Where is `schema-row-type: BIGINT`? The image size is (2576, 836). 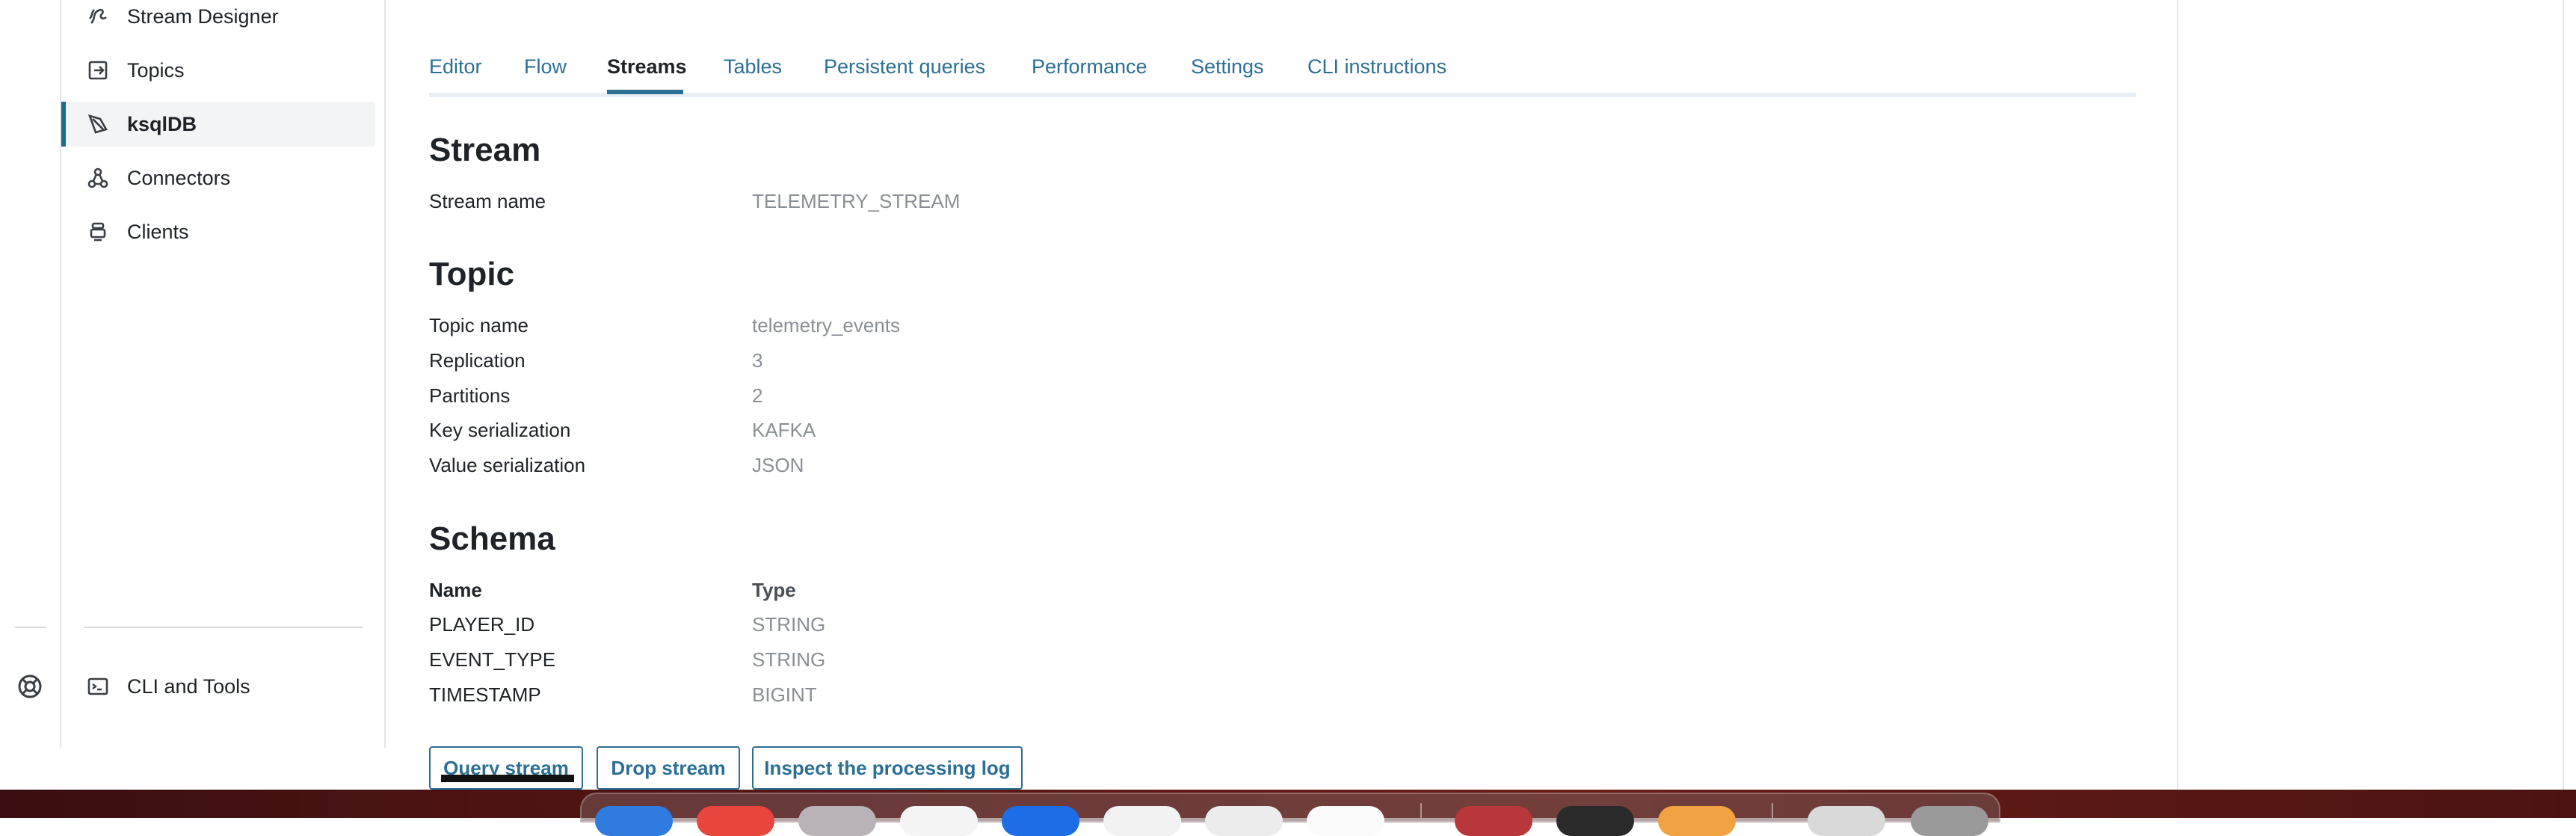
schema-row-type: BIGINT is located at coordinates (784, 694).